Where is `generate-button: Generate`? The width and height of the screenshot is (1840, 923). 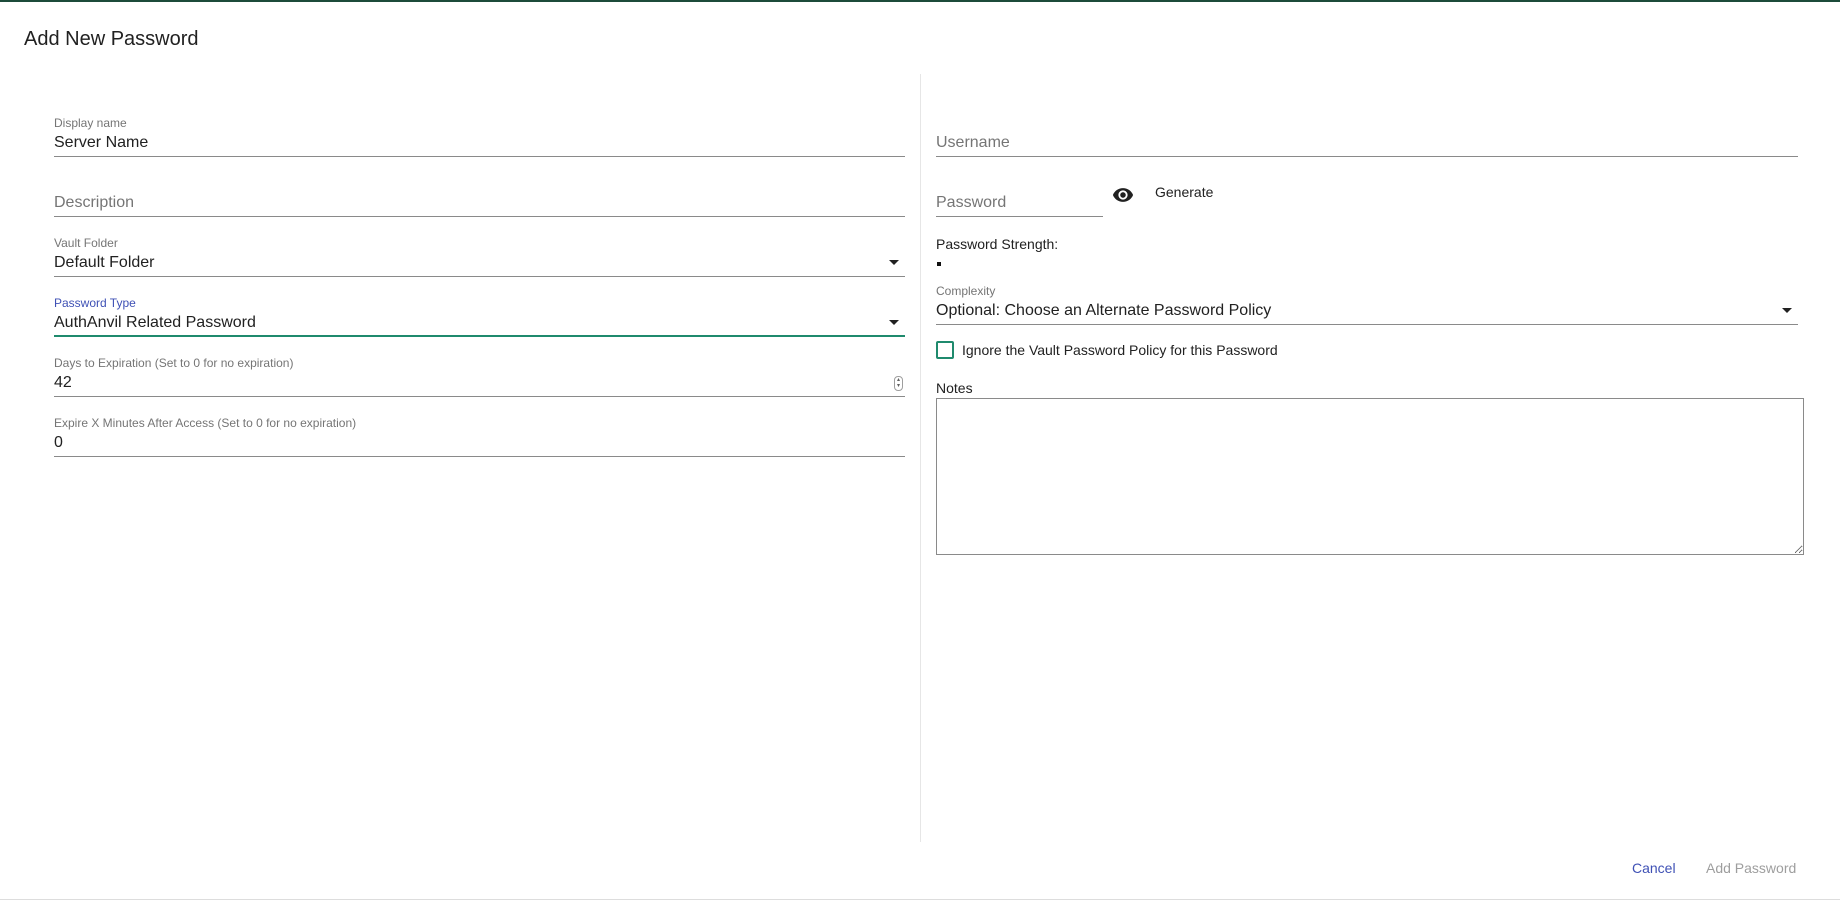
generate-button: Generate is located at coordinates (1184, 192).